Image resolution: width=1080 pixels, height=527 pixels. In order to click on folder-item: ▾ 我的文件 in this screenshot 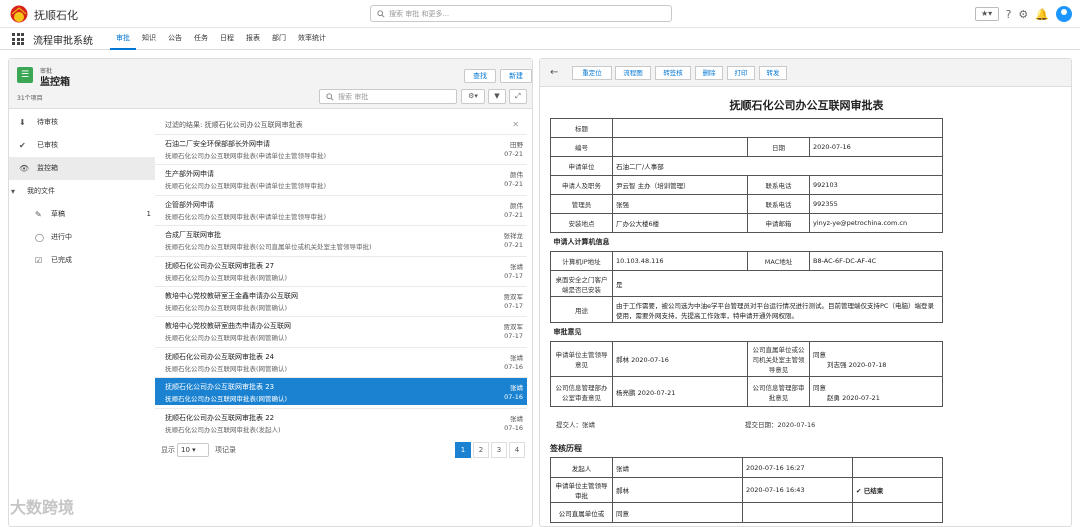, I will do `click(82, 191)`.